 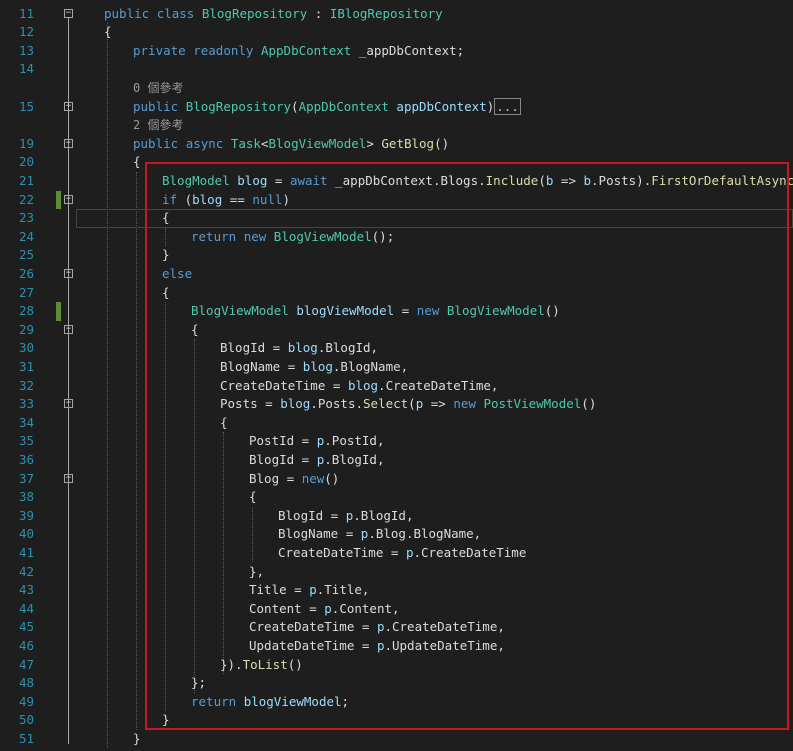 I want to click on line-number: 46, so click(x=26, y=645).